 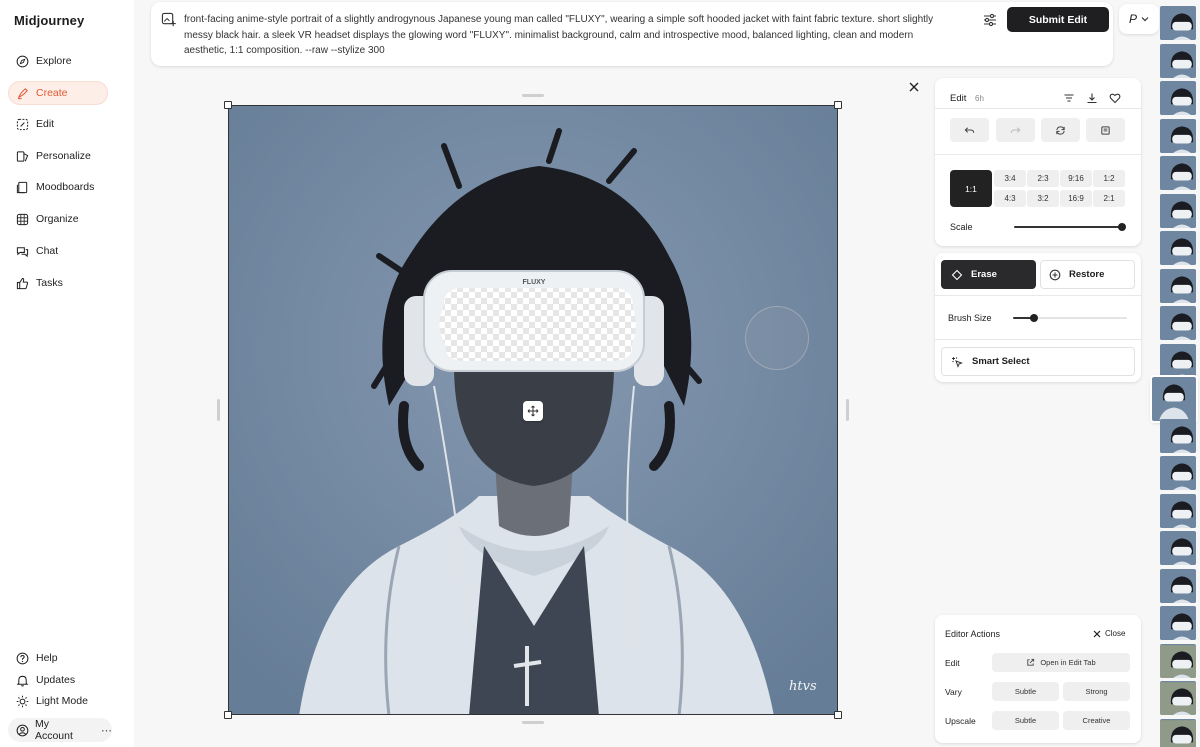 What do you see at coordinates (961, 227) in the screenshot?
I see `scale-label: Scale` at bounding box center [961, 227].